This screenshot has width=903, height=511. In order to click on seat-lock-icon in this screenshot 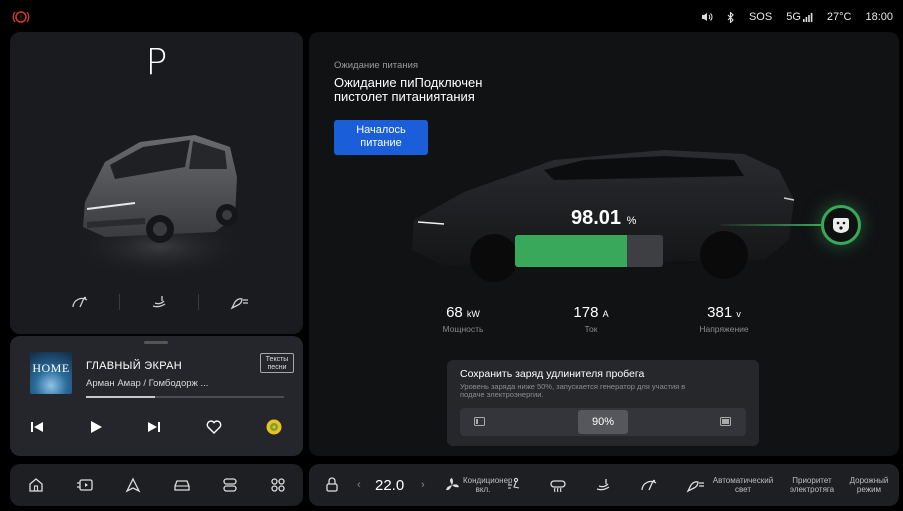, I will do `click(332, 485)`.